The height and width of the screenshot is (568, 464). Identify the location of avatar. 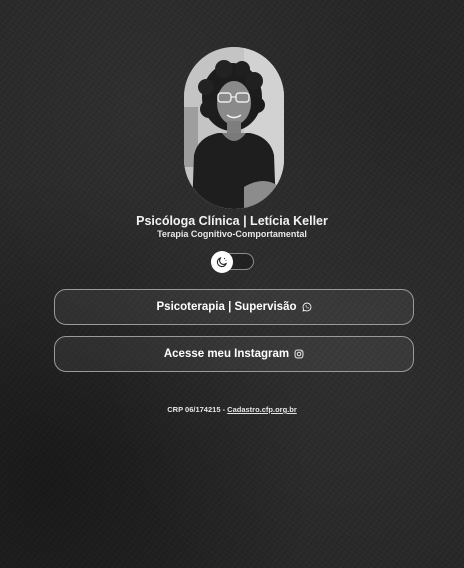
(234, 128).